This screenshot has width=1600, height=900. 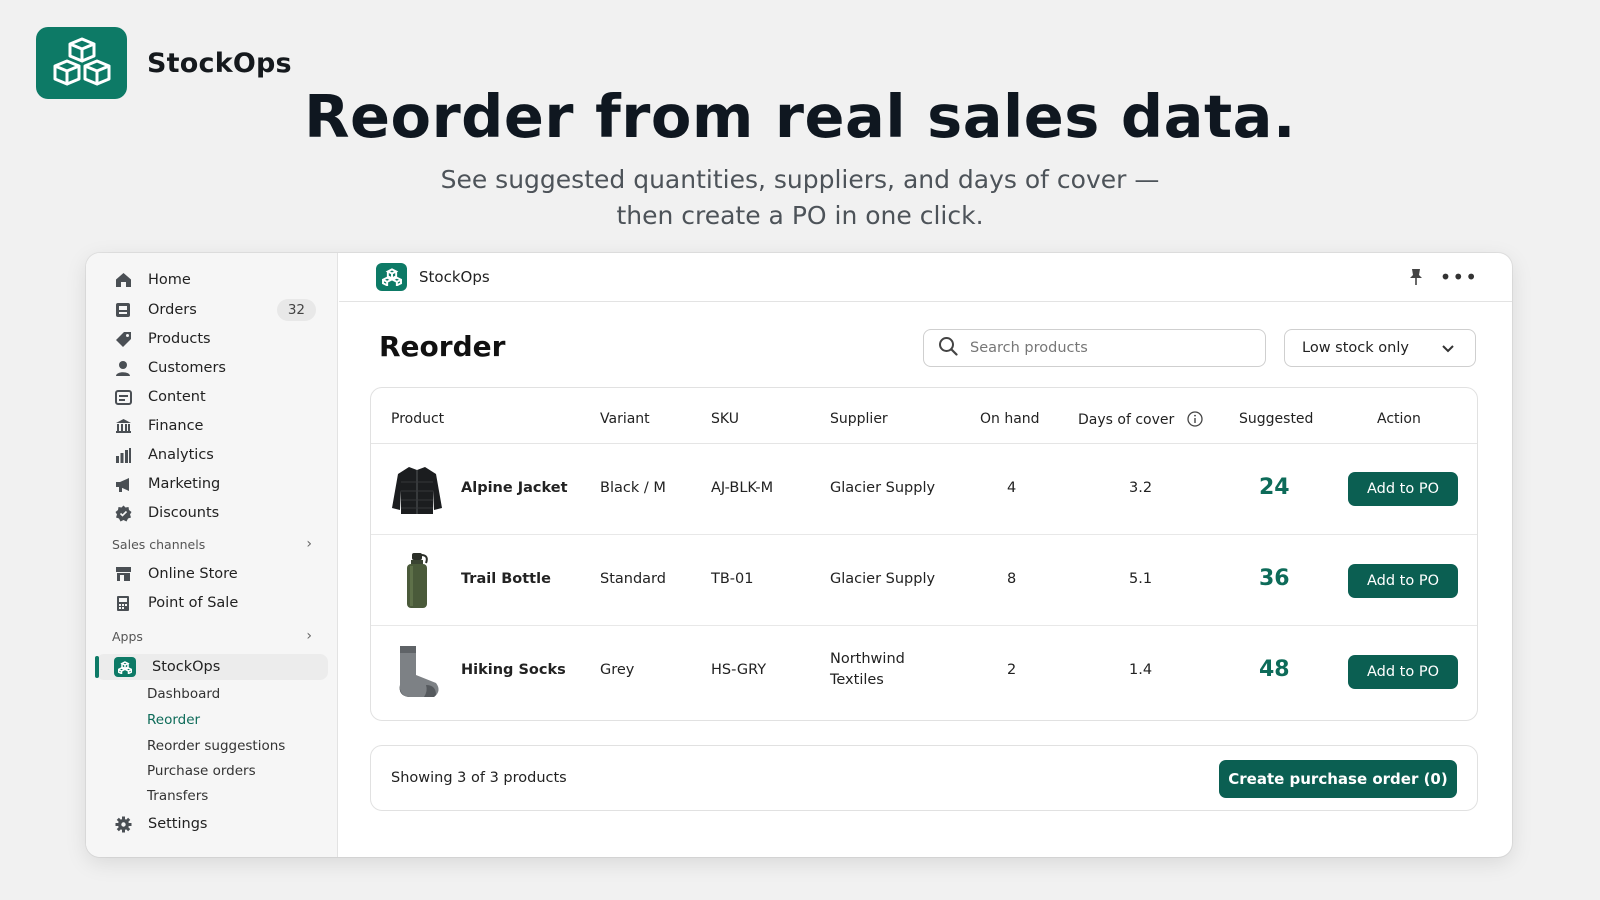 I want to click on sidebar-item-finance: Finance, so click(x=212, y=426).